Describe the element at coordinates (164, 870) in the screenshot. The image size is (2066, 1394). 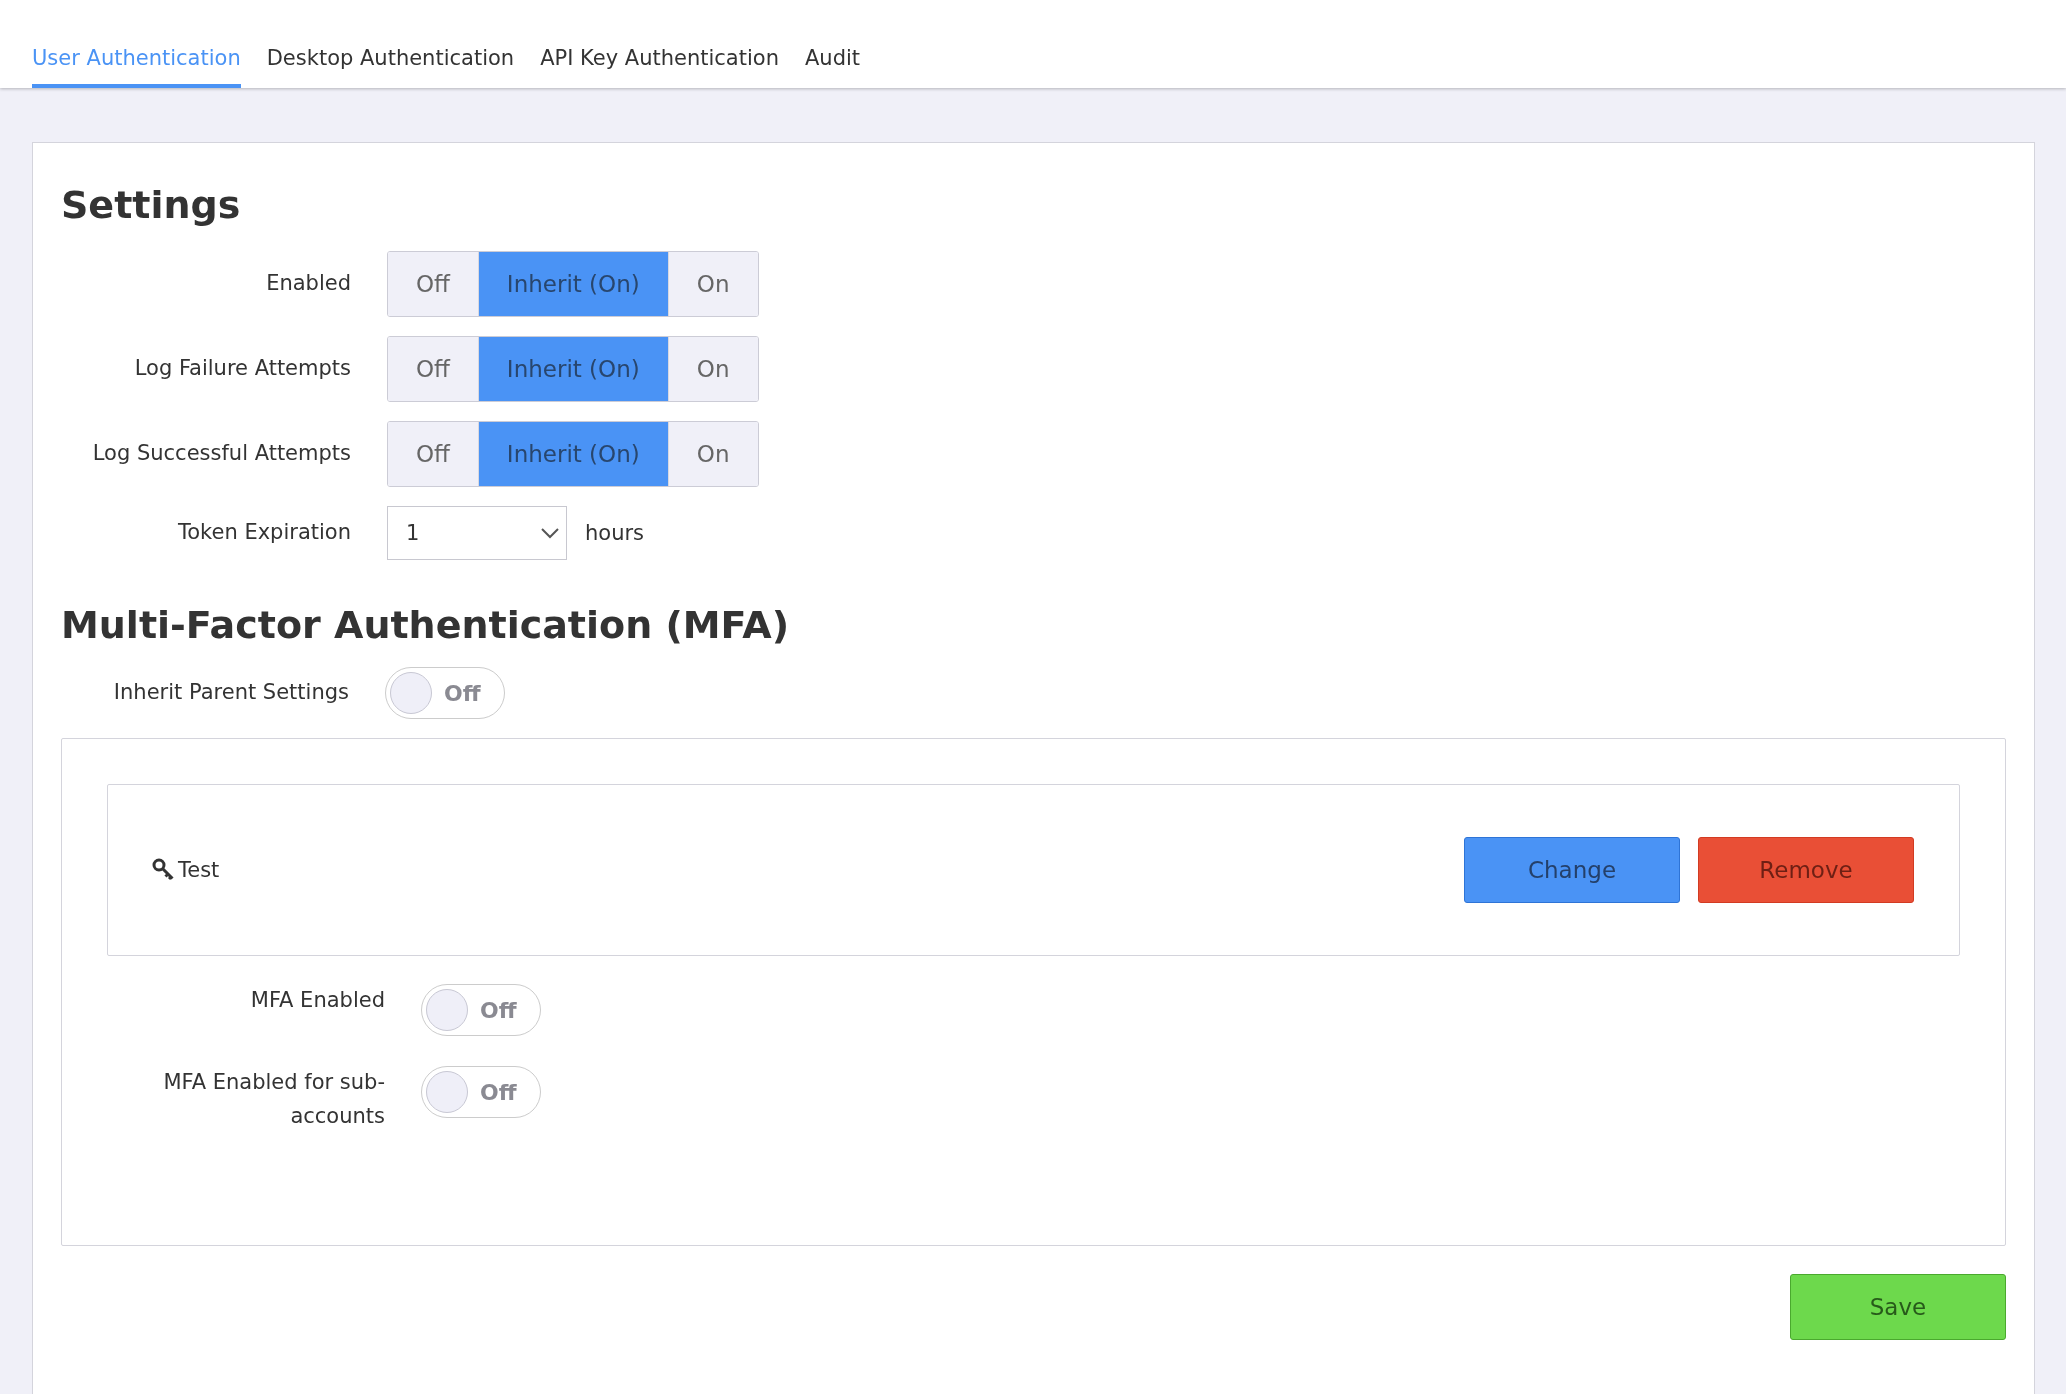
I see `key-icon` at that location.